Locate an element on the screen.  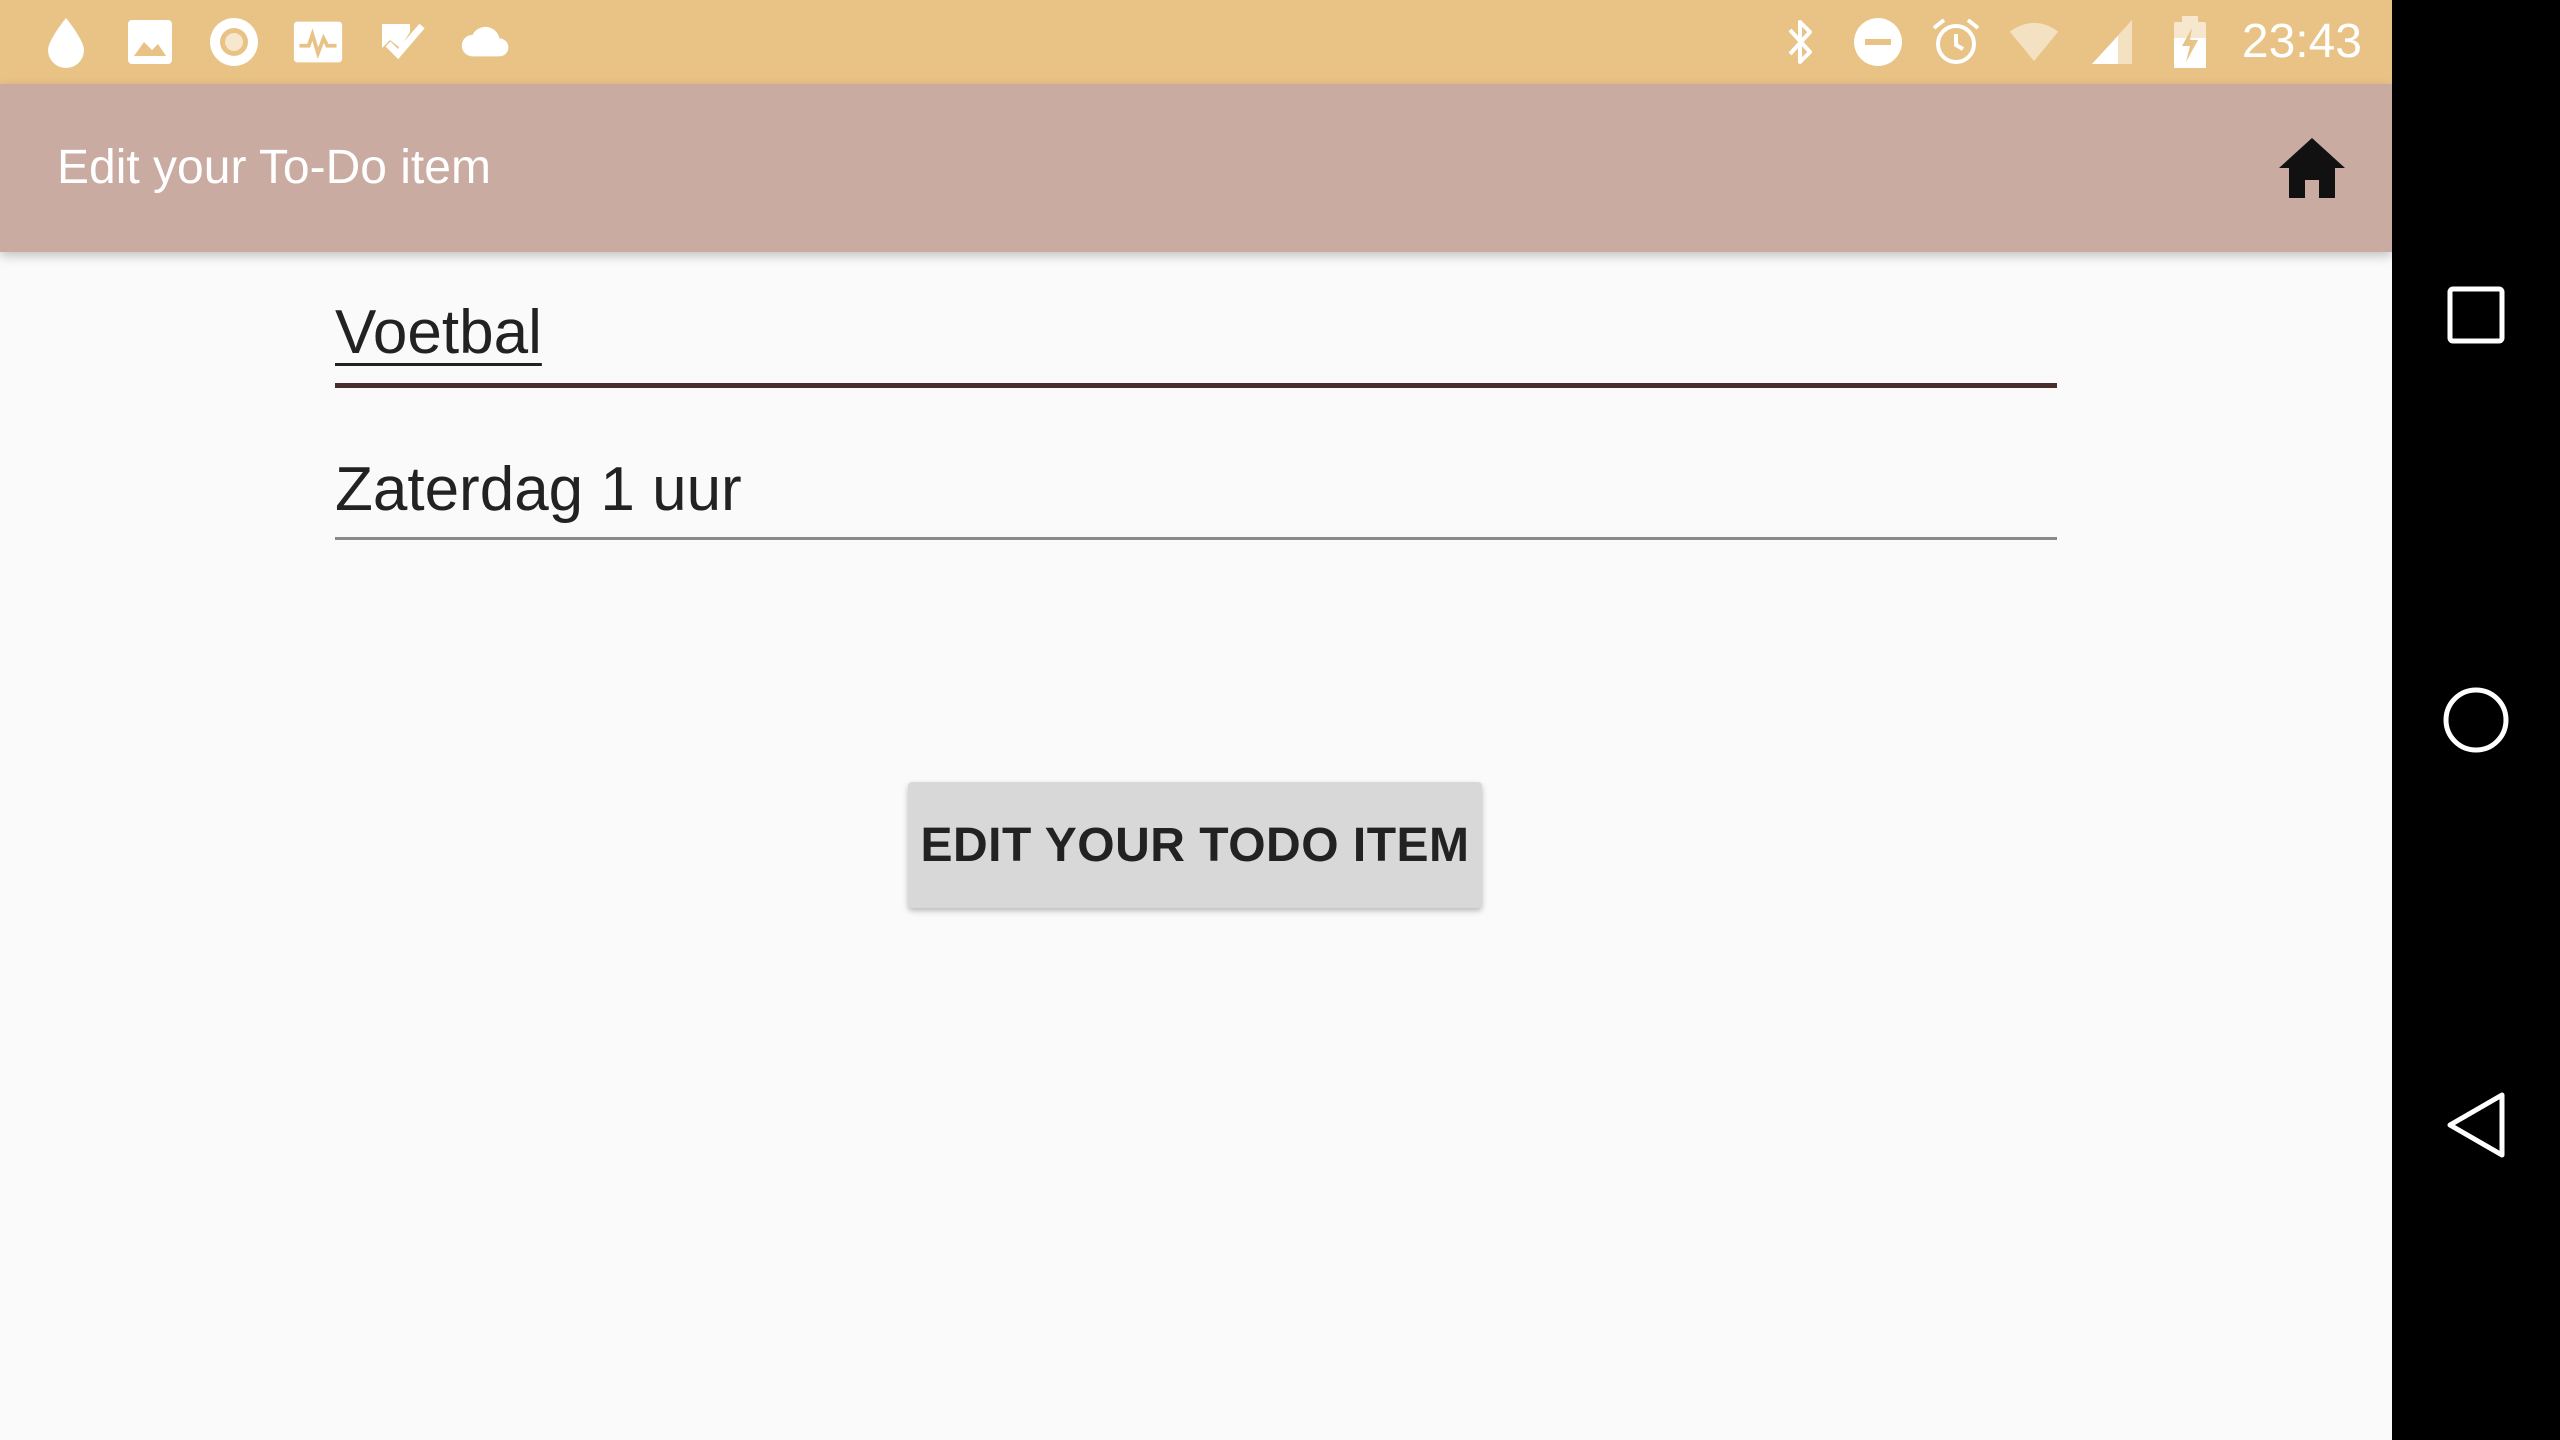
signal-icon is located at coordinates (2112, 42).